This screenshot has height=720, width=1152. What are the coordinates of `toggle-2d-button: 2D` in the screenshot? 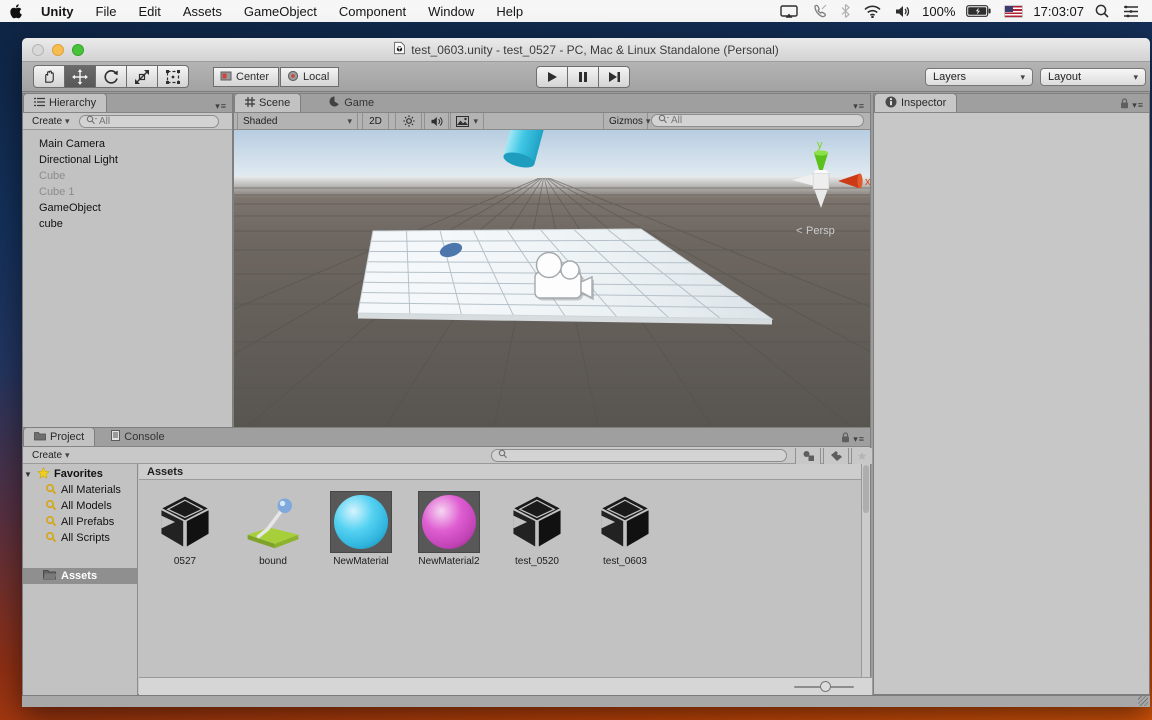 It's located at (375, 121).